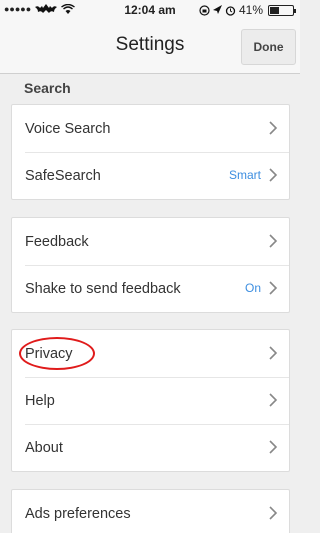  Describe the element at coordinates (150, 241) in the screenshot. I see `feedback-row: Feedback` at that location.